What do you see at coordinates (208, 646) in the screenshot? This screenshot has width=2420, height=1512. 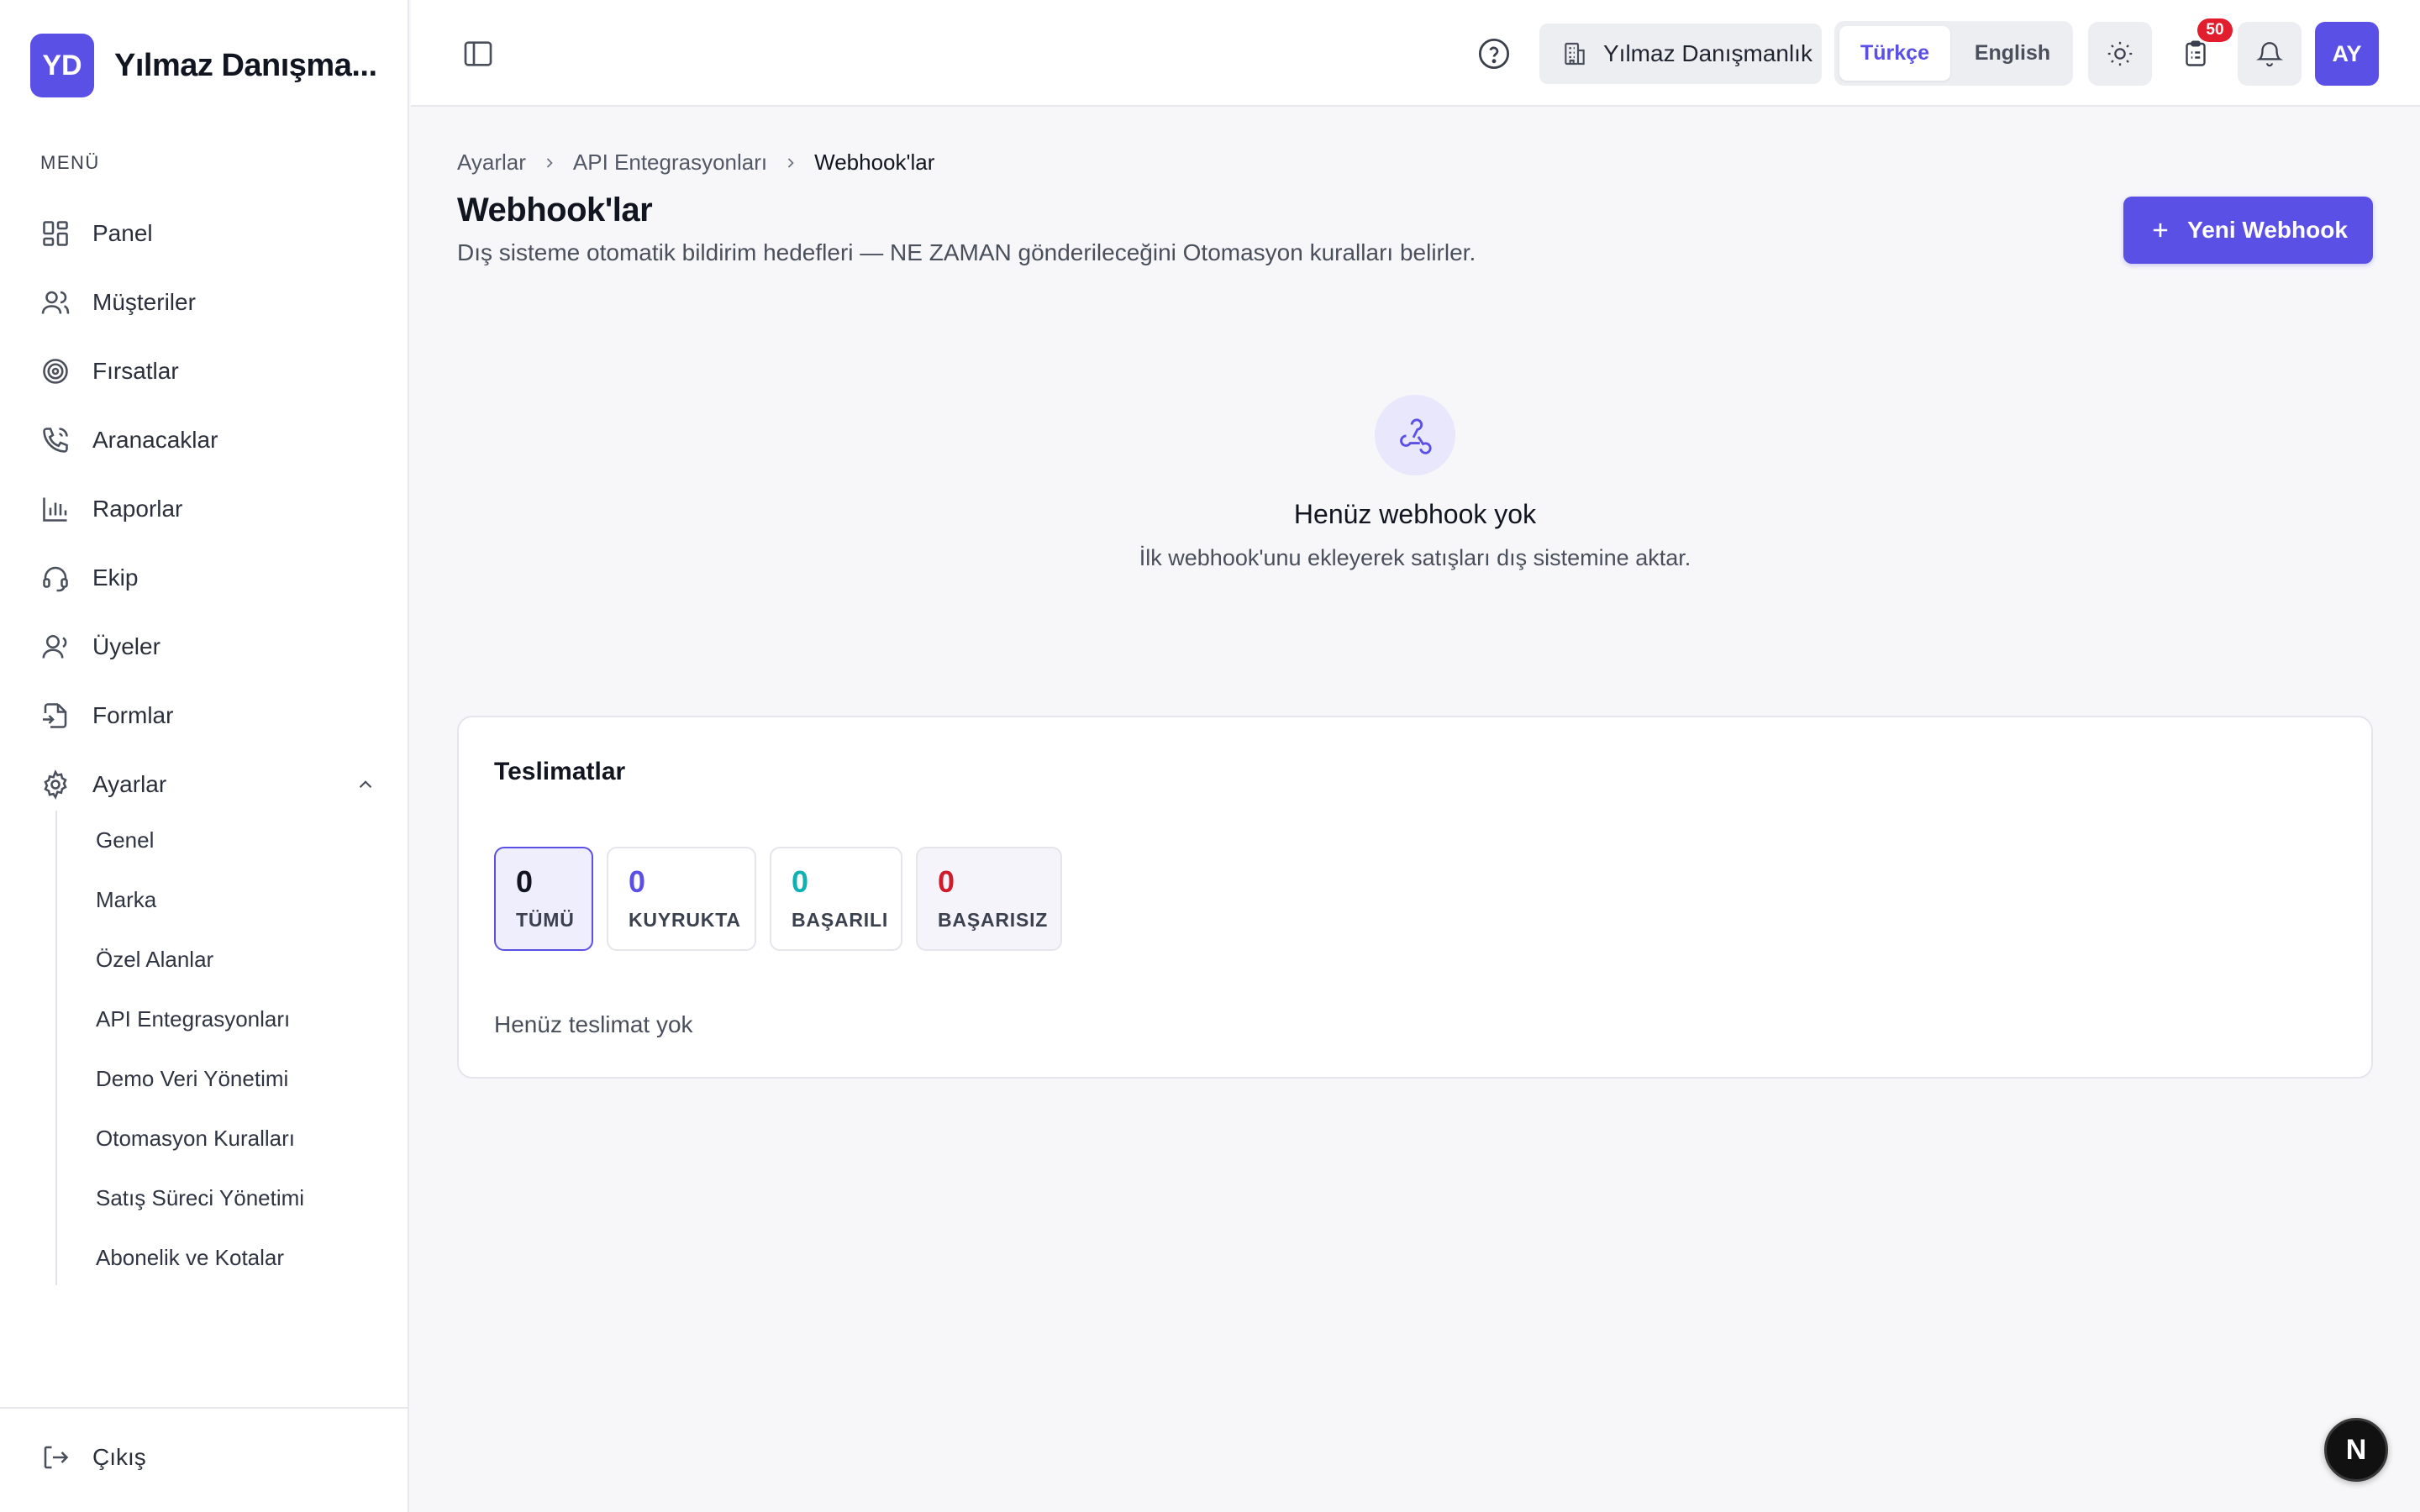 I see `sidebar-item-members: Üyeler` at bounding box center [208, 646].